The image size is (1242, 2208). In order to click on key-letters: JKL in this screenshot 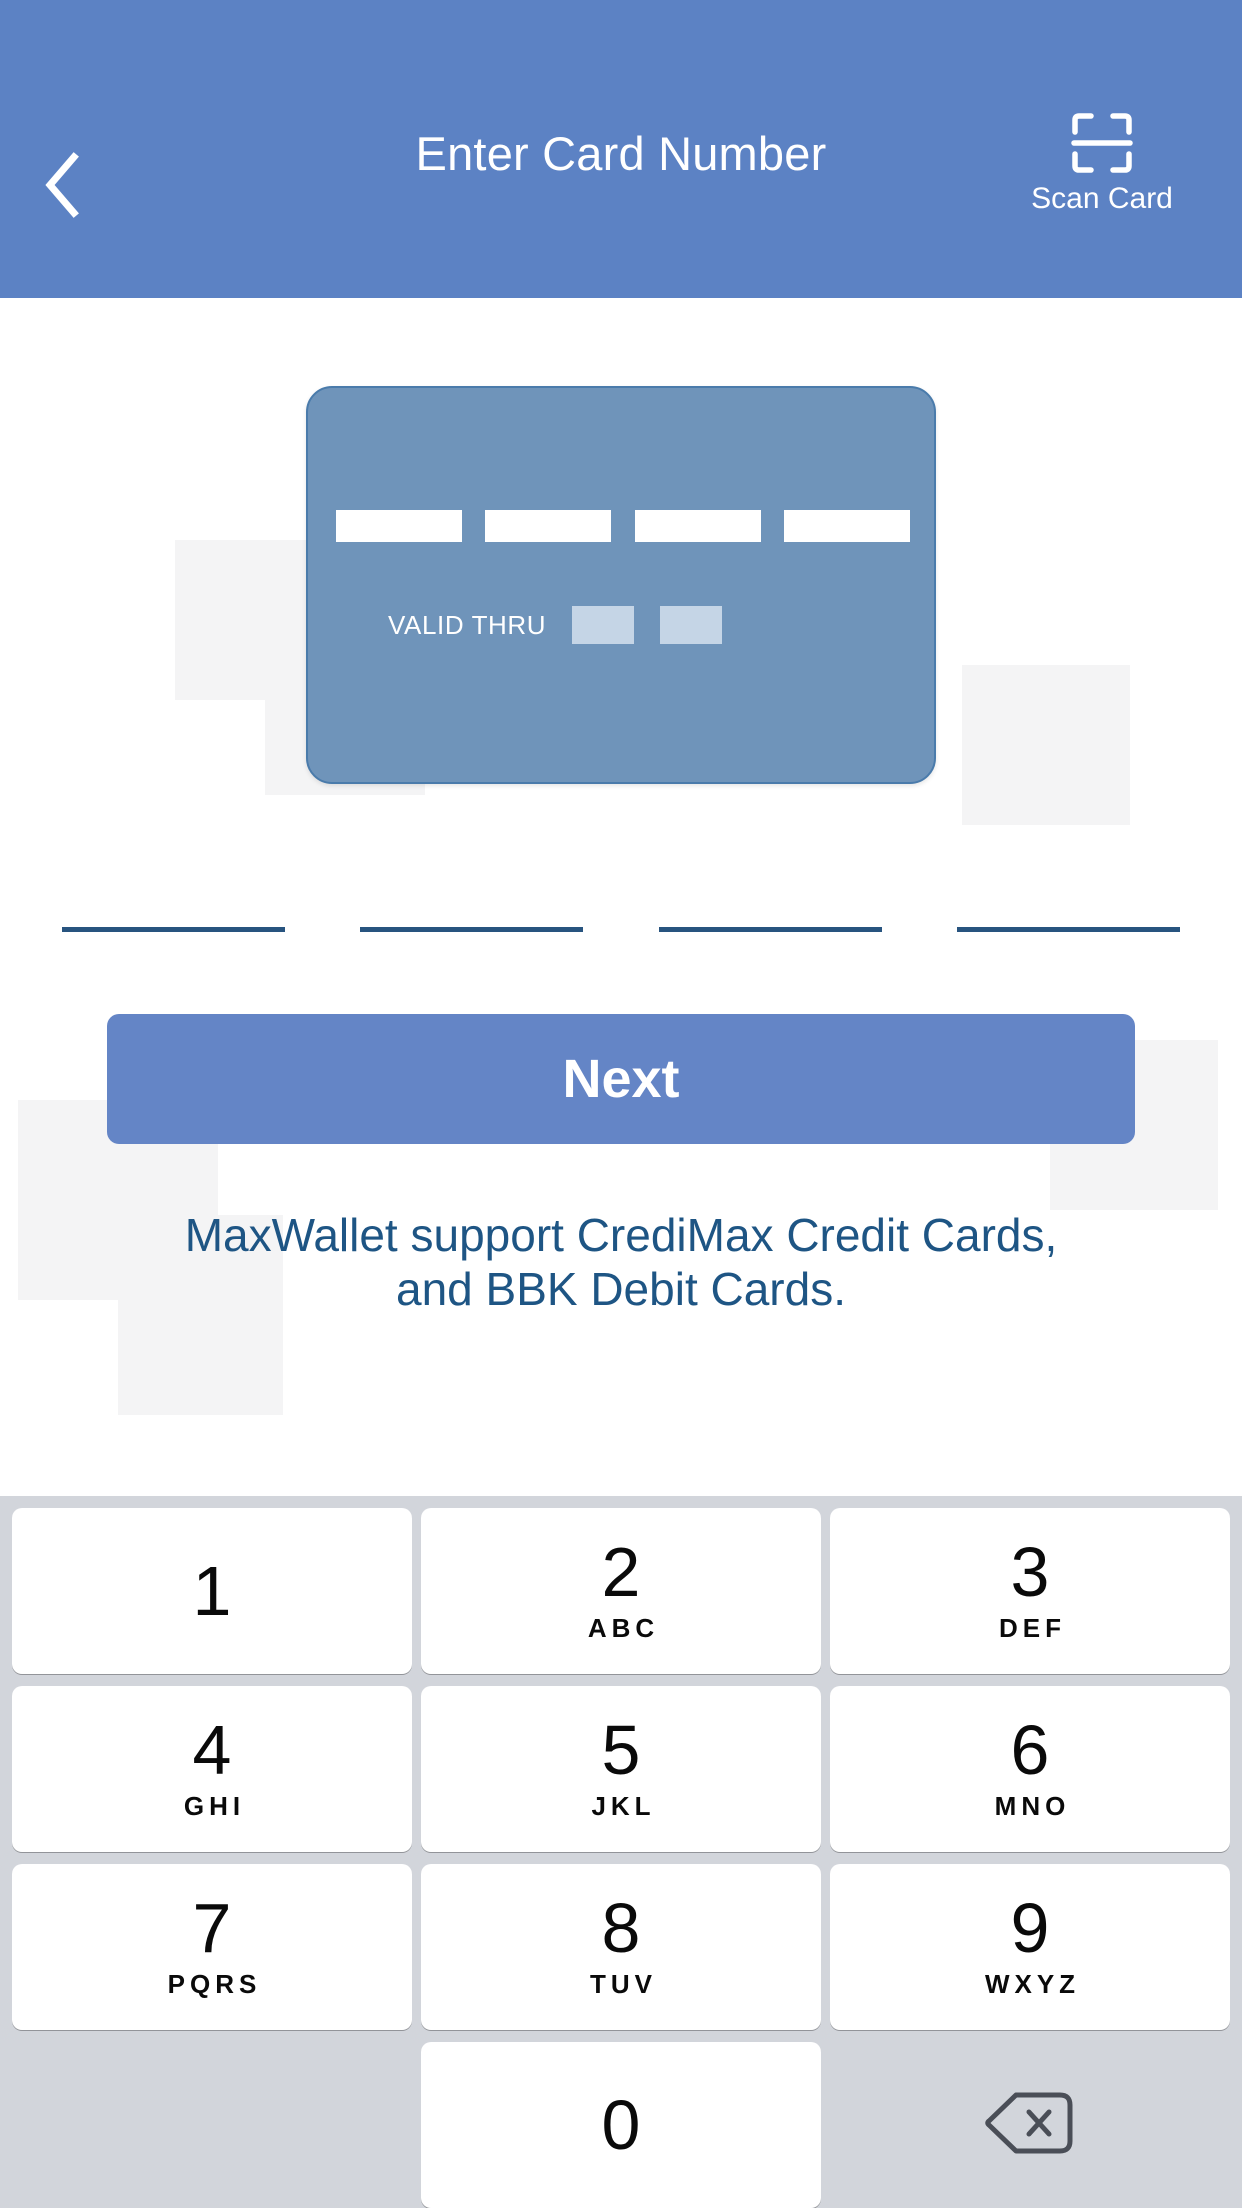, I will do `click(623, 1806)`.